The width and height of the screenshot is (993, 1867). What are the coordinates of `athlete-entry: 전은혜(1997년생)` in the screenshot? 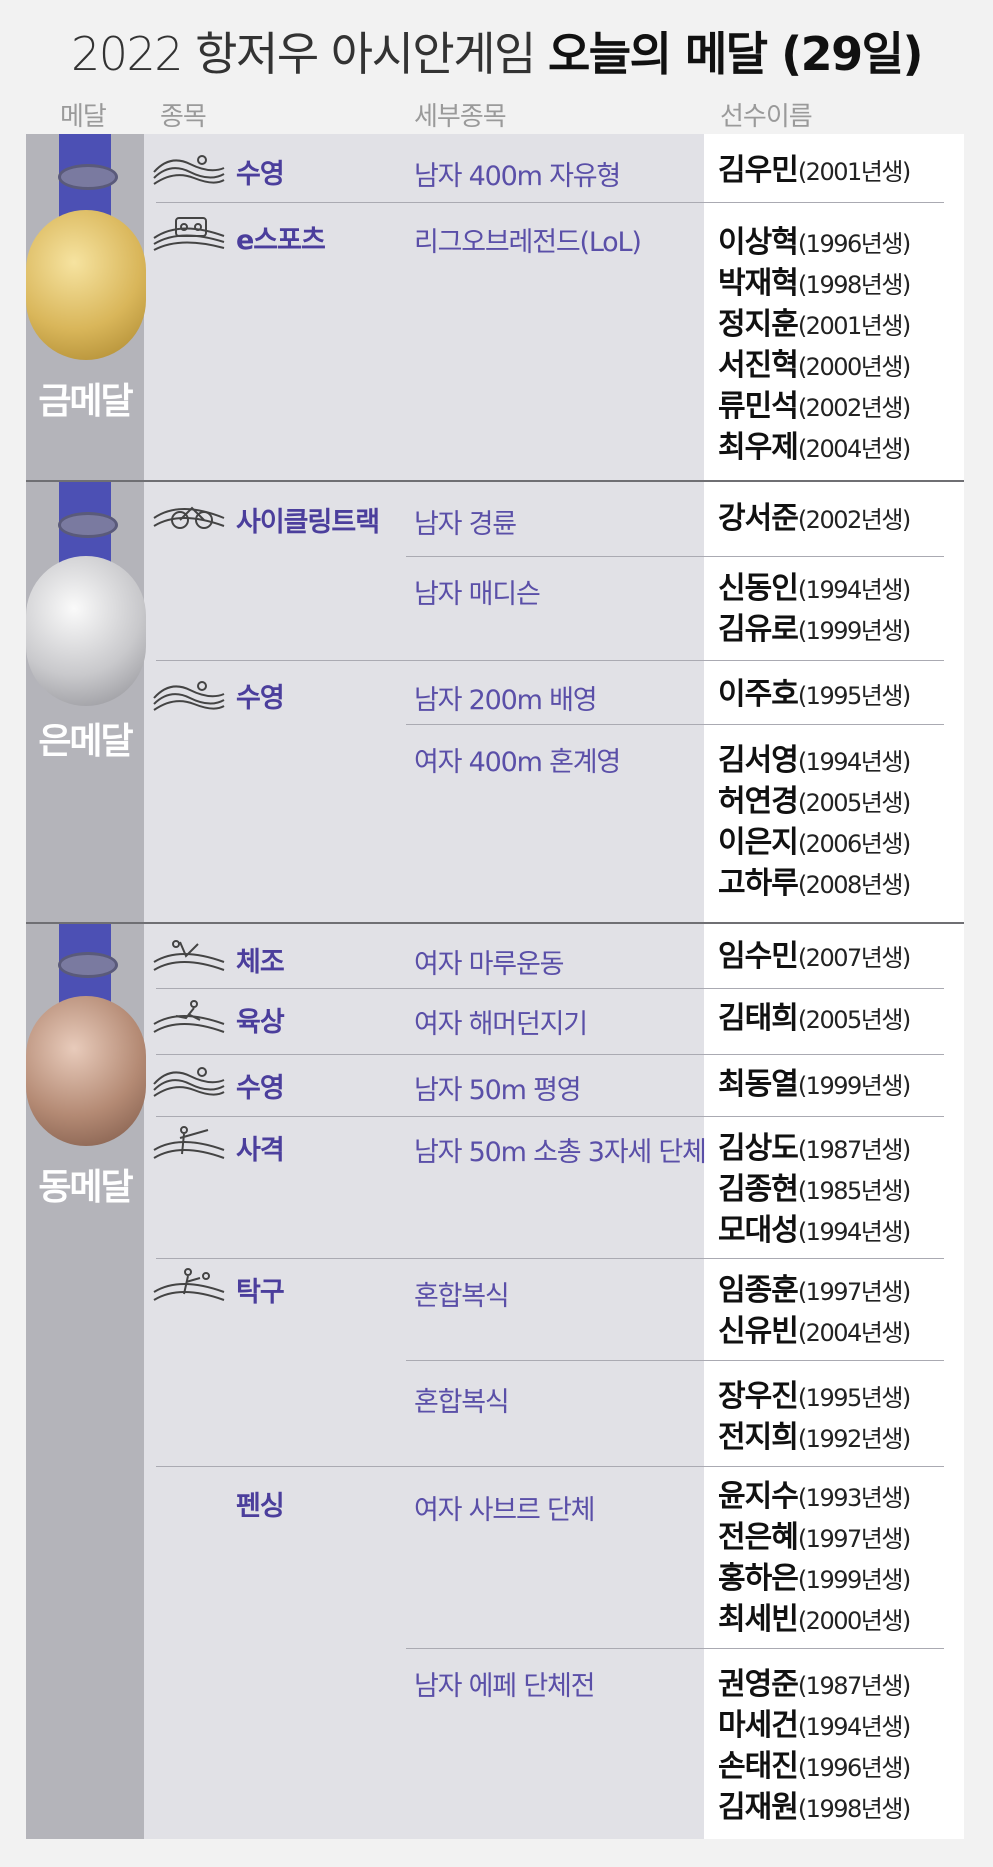 It's located at (814, 1539).